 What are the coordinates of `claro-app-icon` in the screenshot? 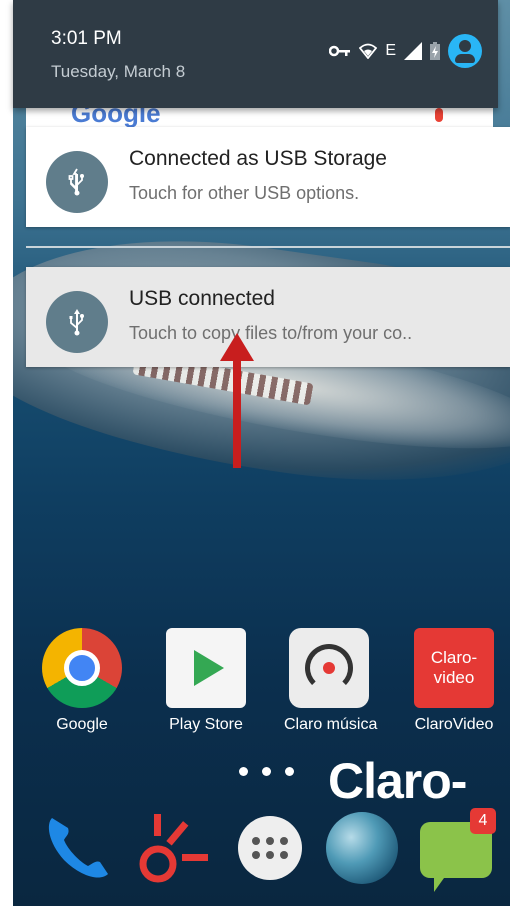 It's located at (172, 848).